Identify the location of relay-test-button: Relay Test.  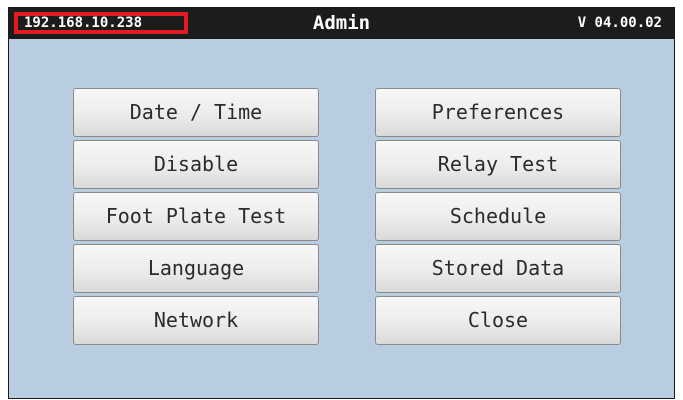
(498, 164).